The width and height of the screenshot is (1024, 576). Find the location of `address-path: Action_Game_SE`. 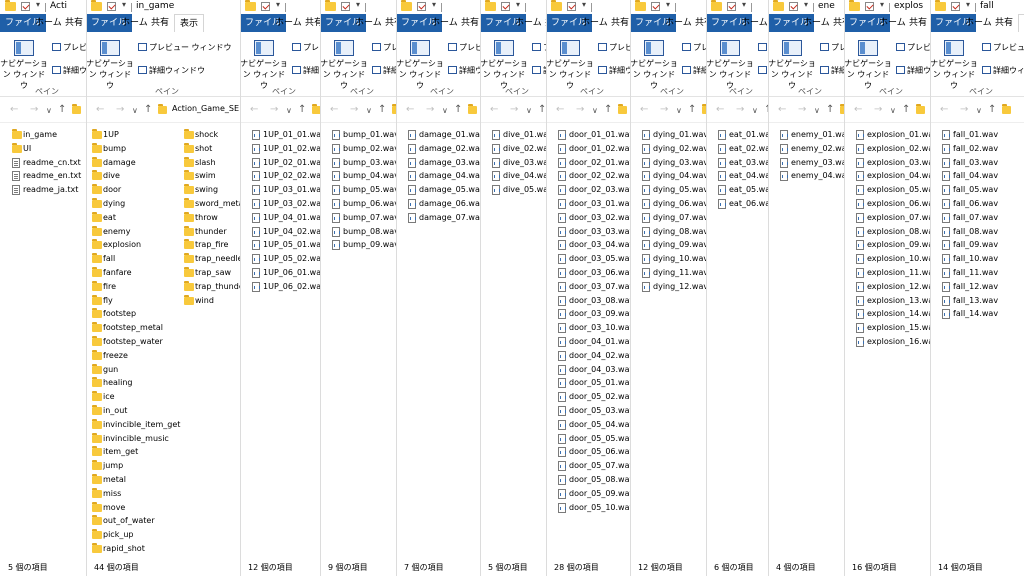

address-path: Action_Game_SE is located at coordinates (205, 108).